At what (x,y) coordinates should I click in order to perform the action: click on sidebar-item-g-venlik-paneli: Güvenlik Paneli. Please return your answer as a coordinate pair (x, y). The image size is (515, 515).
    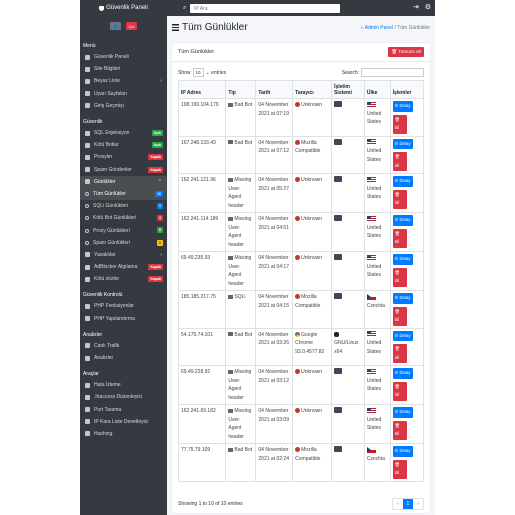
    Looking at the image, I should click on (123, 57).